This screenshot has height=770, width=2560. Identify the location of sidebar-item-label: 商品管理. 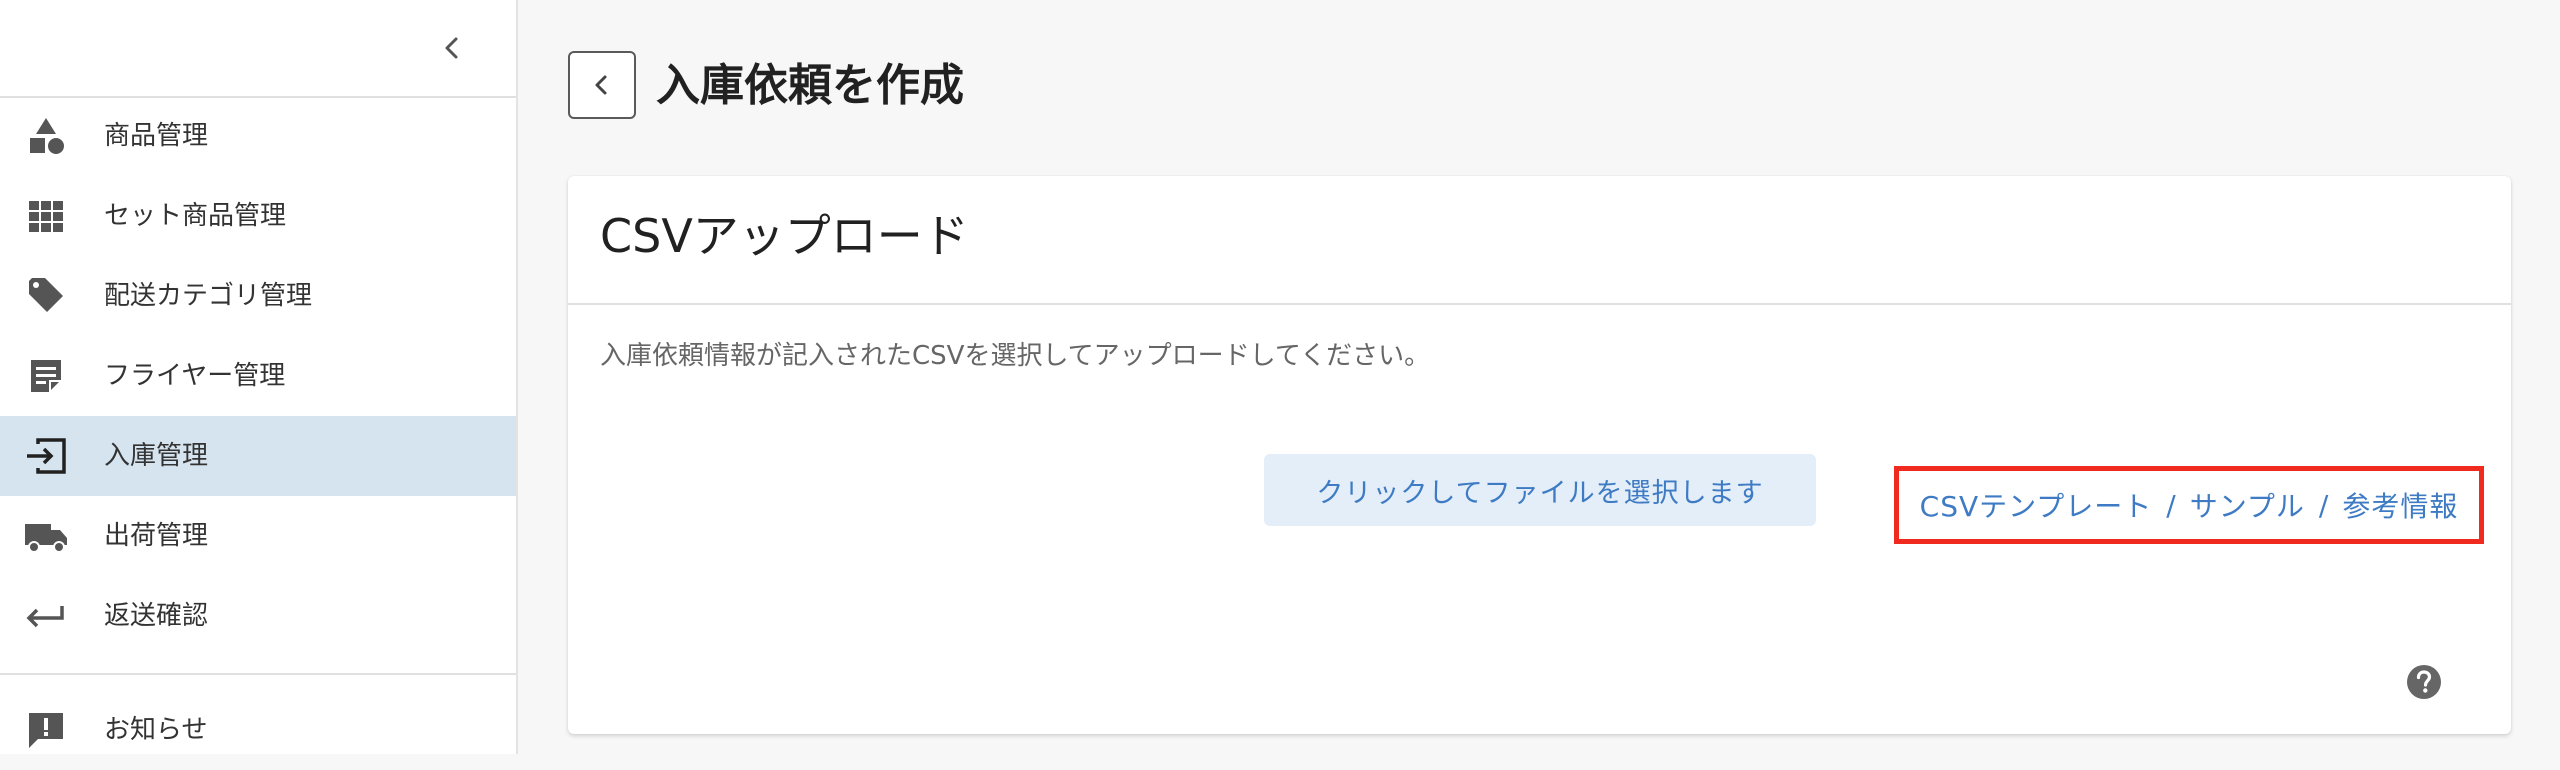
(156, 136).